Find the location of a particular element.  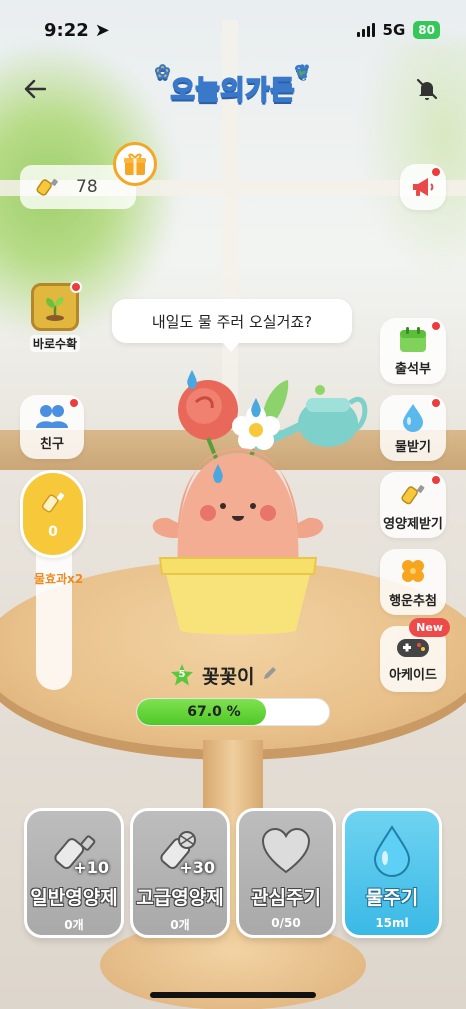

arcade-button: 아케이드 New is located at coordinates (415, 655).